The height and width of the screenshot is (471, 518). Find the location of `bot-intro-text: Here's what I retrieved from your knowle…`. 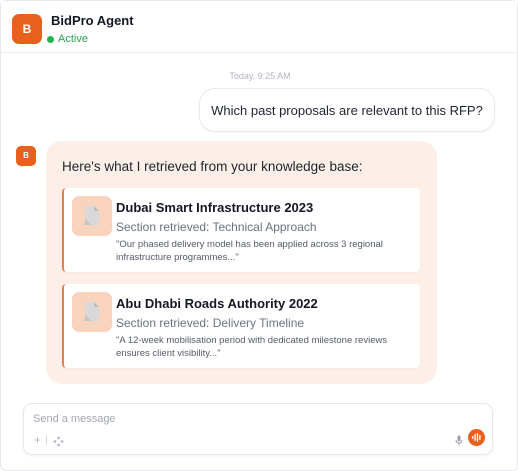

bot-intro-text: Here's what I retrieved from your knowle… is located at coordinates (212, 166).